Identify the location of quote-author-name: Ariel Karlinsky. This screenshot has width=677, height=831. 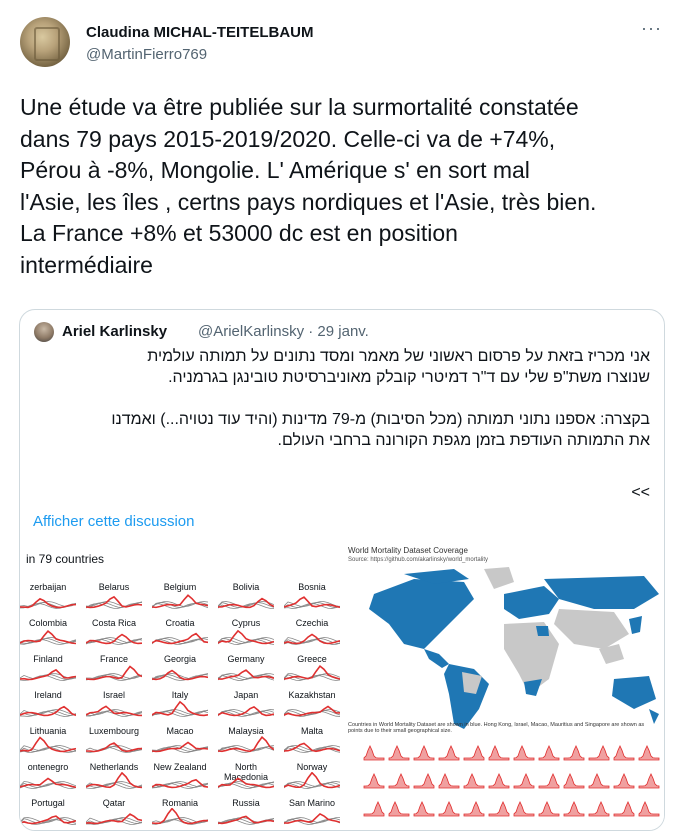
(115, 331).